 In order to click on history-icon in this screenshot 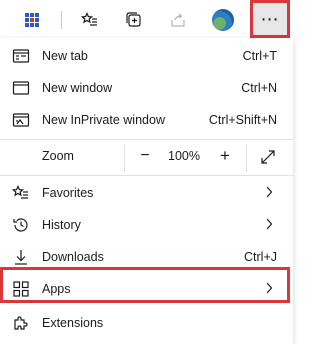, I will do `click(21, 225)`.